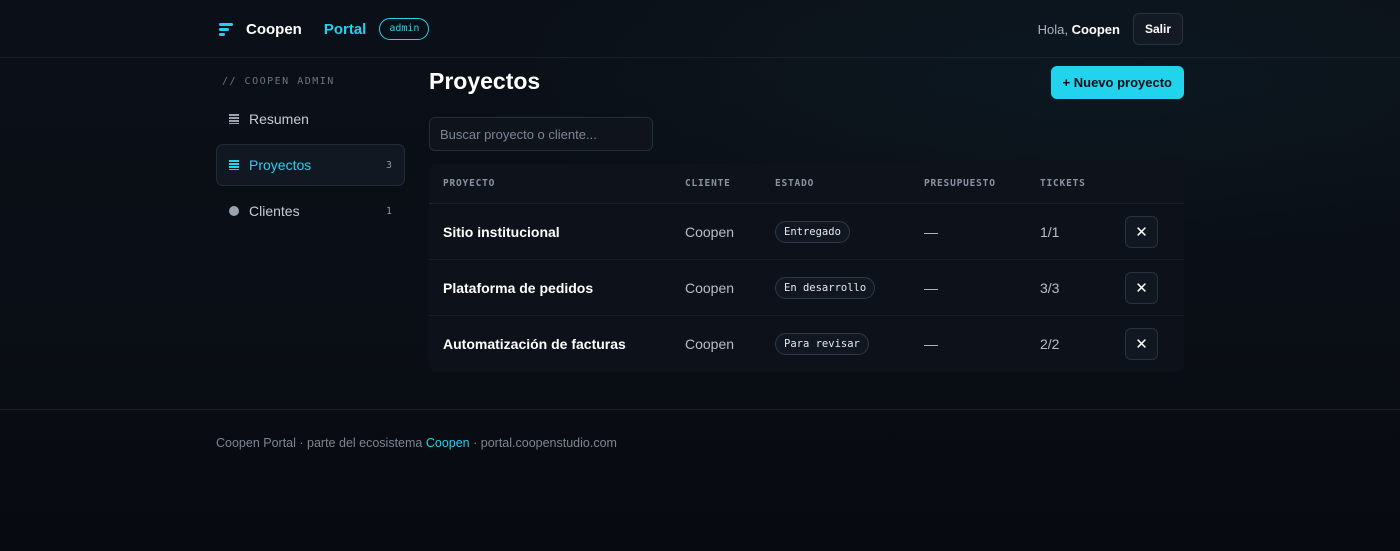  I want to click on role-badge: admin, so click(404, 29).